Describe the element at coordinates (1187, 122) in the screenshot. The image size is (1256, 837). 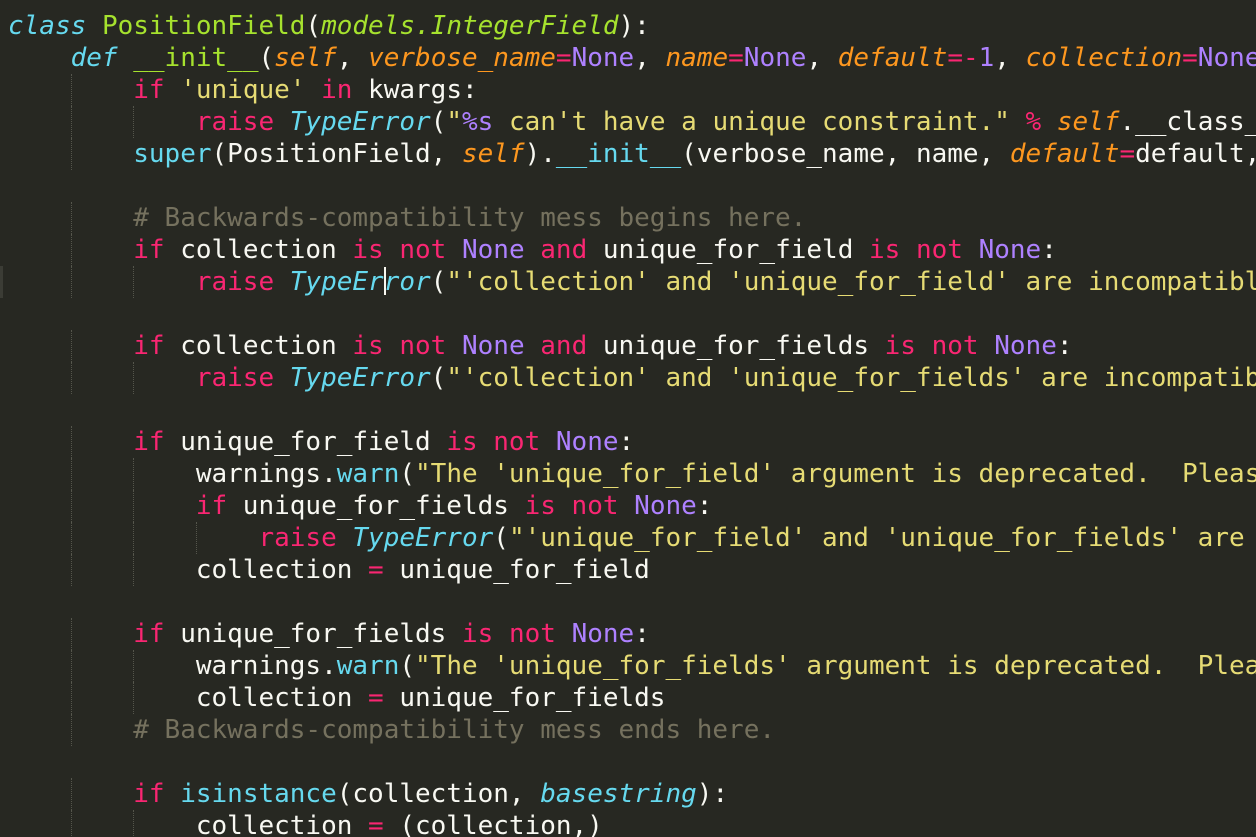
I see `code-token: .__class_` at that location.